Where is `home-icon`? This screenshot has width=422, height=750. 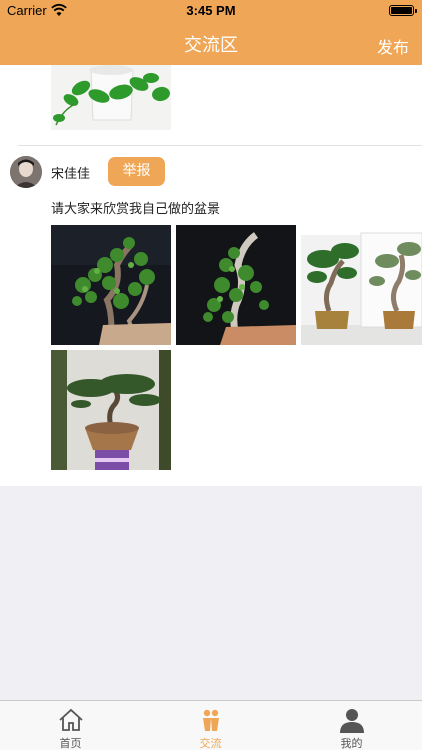 home-icon is located at coordinates (70, 719).